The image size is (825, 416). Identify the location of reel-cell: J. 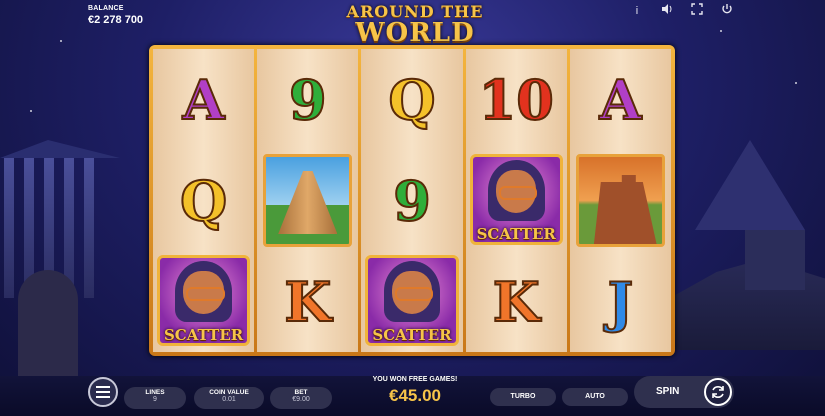
(620, 301).